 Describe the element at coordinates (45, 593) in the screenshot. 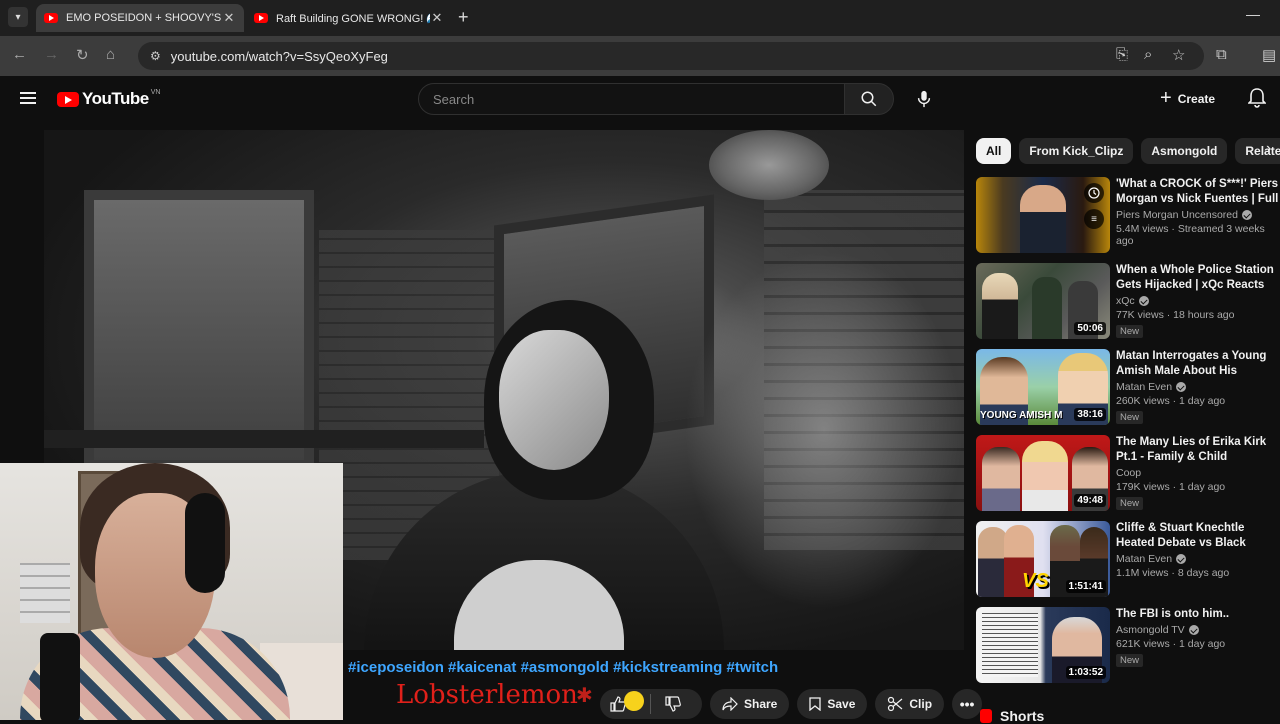

I see `webcam-shelf` at that location.